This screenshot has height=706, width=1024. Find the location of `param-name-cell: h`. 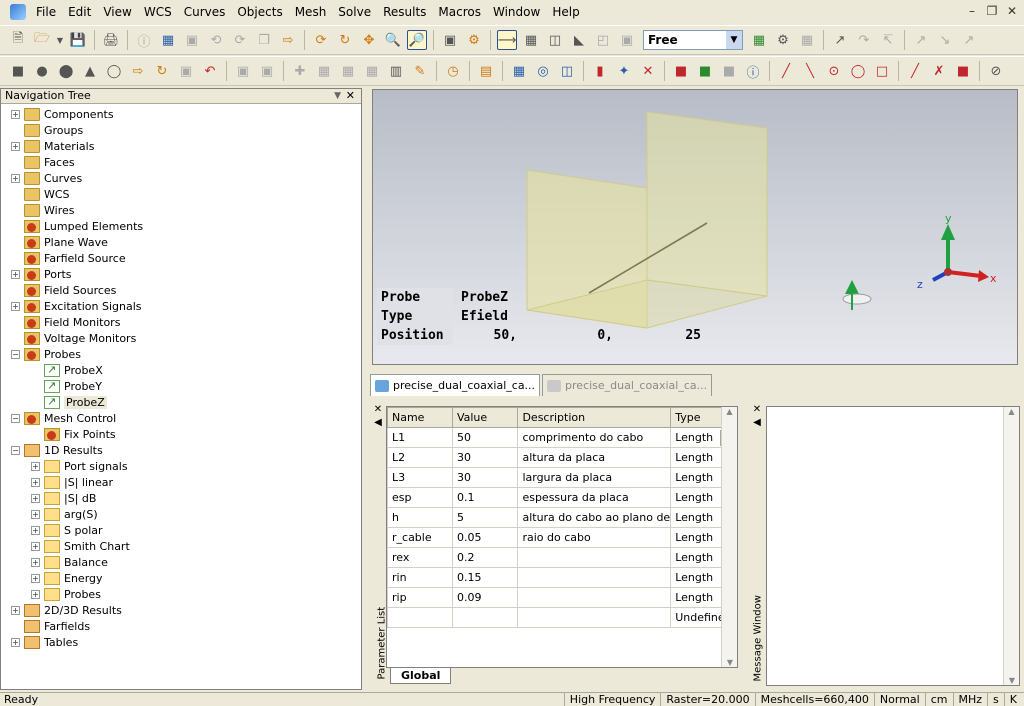

param-name-cell: h is located at coordinates (420, 517).